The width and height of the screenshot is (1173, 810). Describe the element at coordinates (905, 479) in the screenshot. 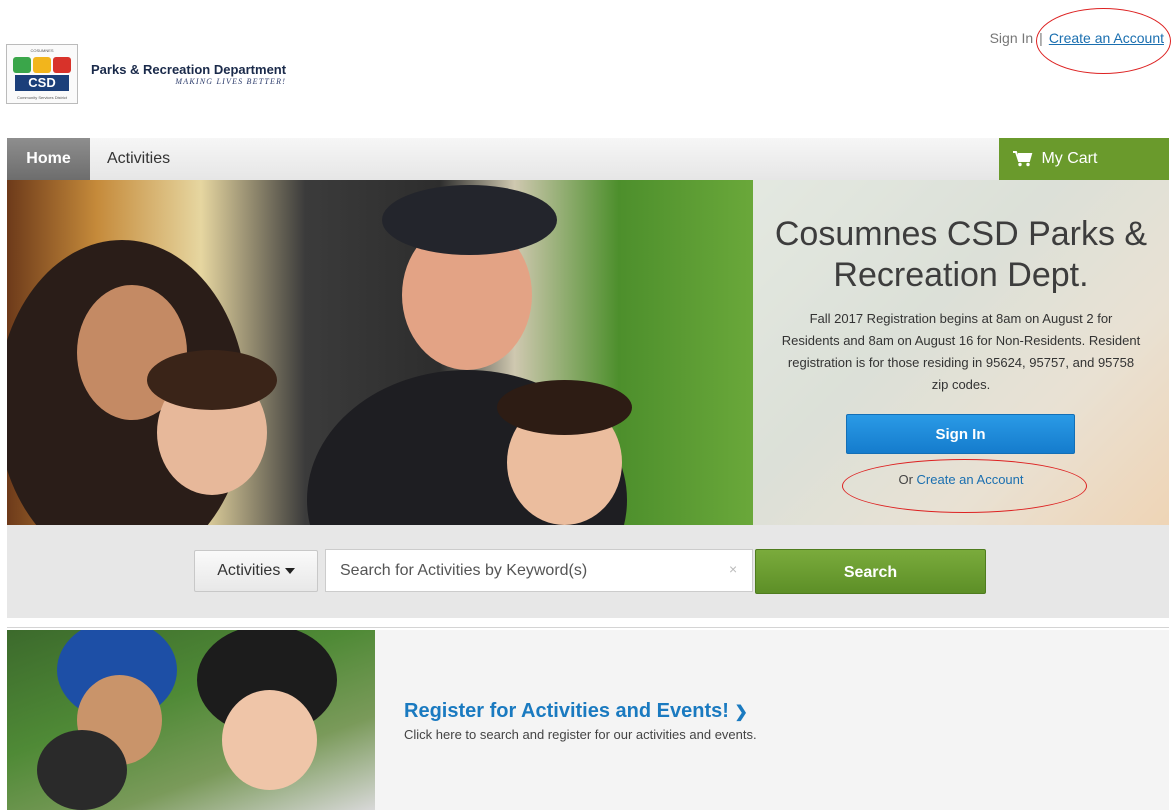

I see `or-text: Or` at that location.